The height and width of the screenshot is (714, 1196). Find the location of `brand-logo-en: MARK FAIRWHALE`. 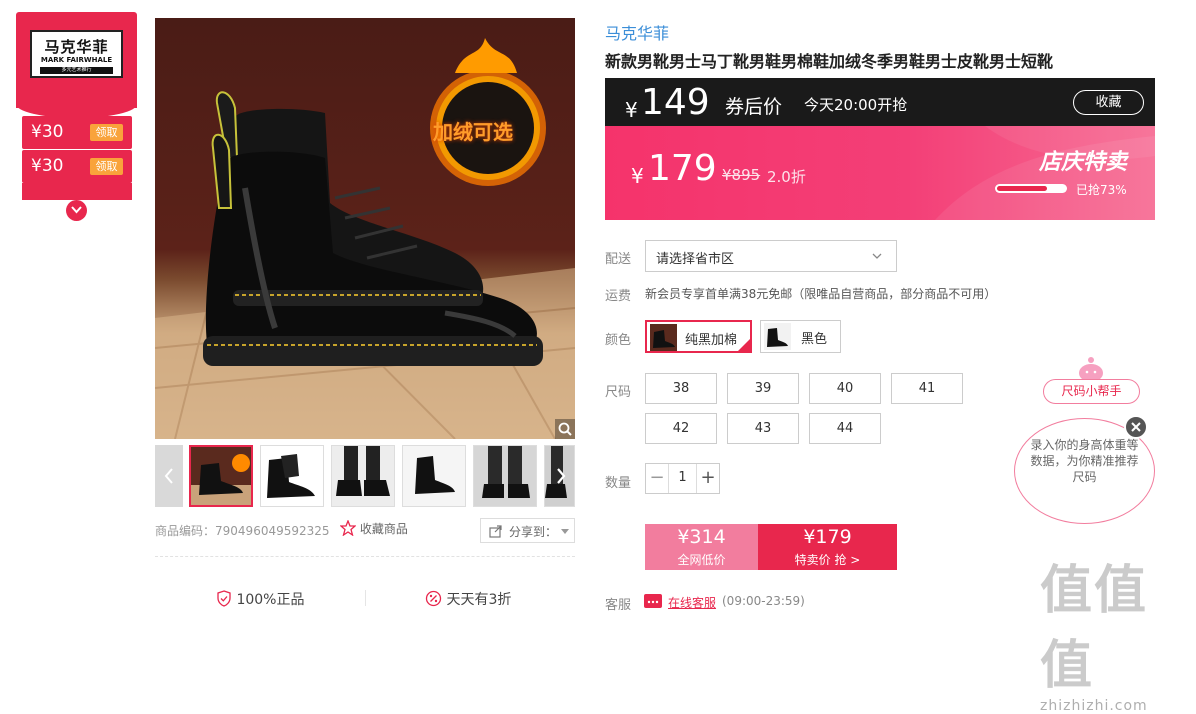

brand-logo-en: MARK FAIRWHALE is located at coordinates (76, 60).